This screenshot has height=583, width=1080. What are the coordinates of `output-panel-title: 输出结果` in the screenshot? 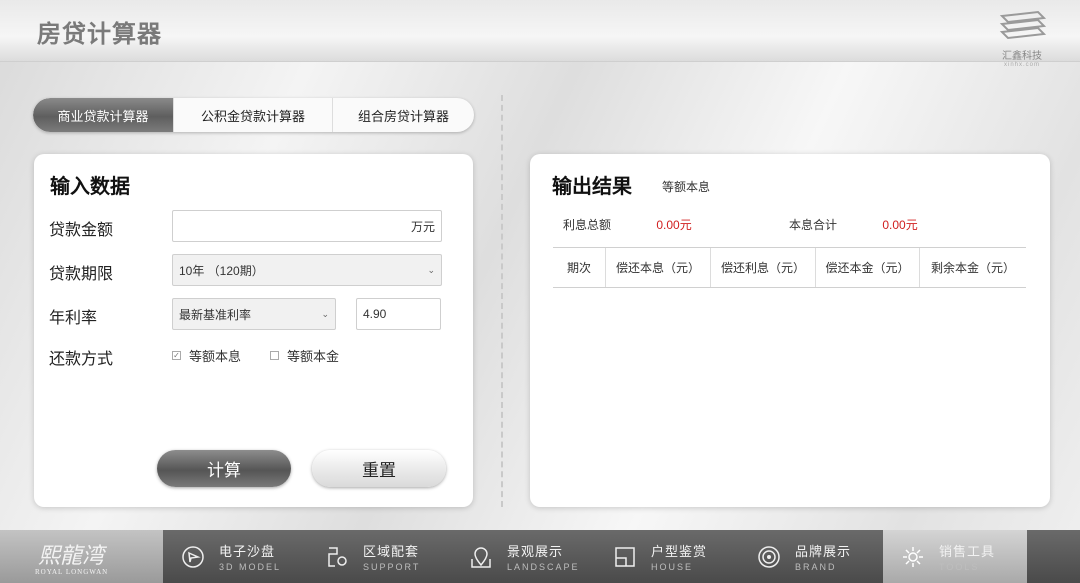 It's located at (592, 187).